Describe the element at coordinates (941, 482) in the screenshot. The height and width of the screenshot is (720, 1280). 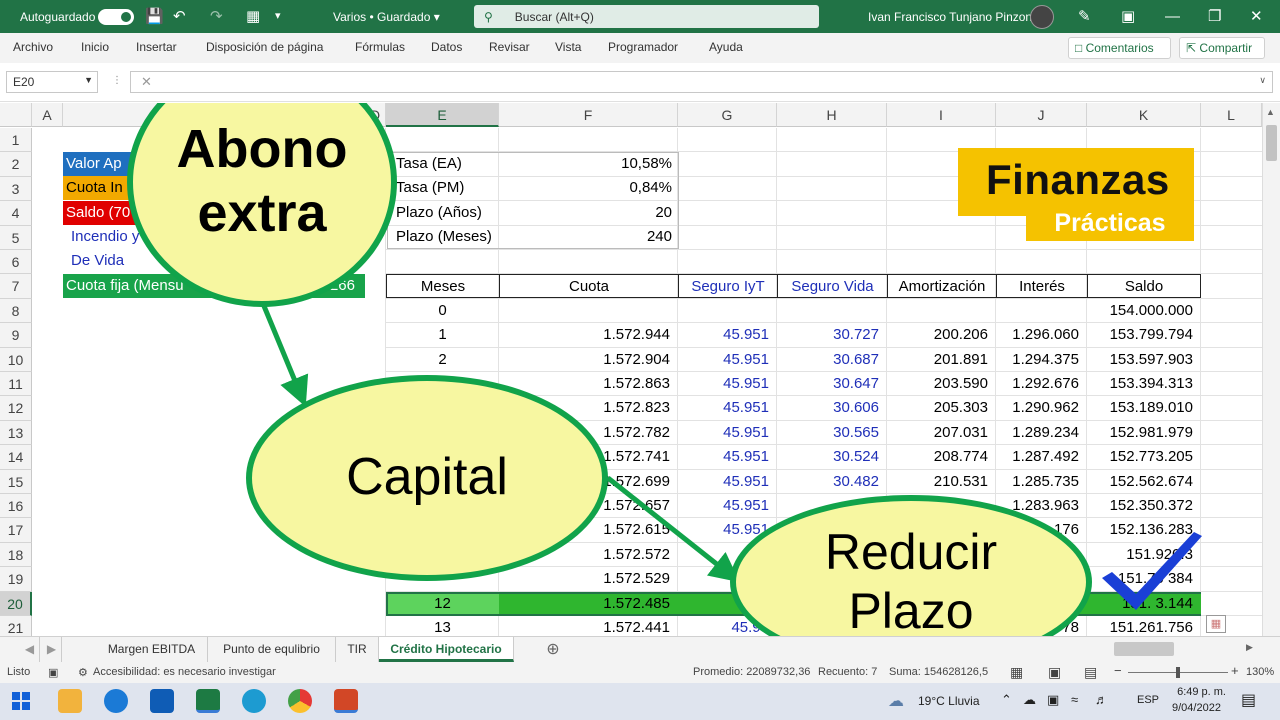
I see `table-cell: 210.531` at that location.